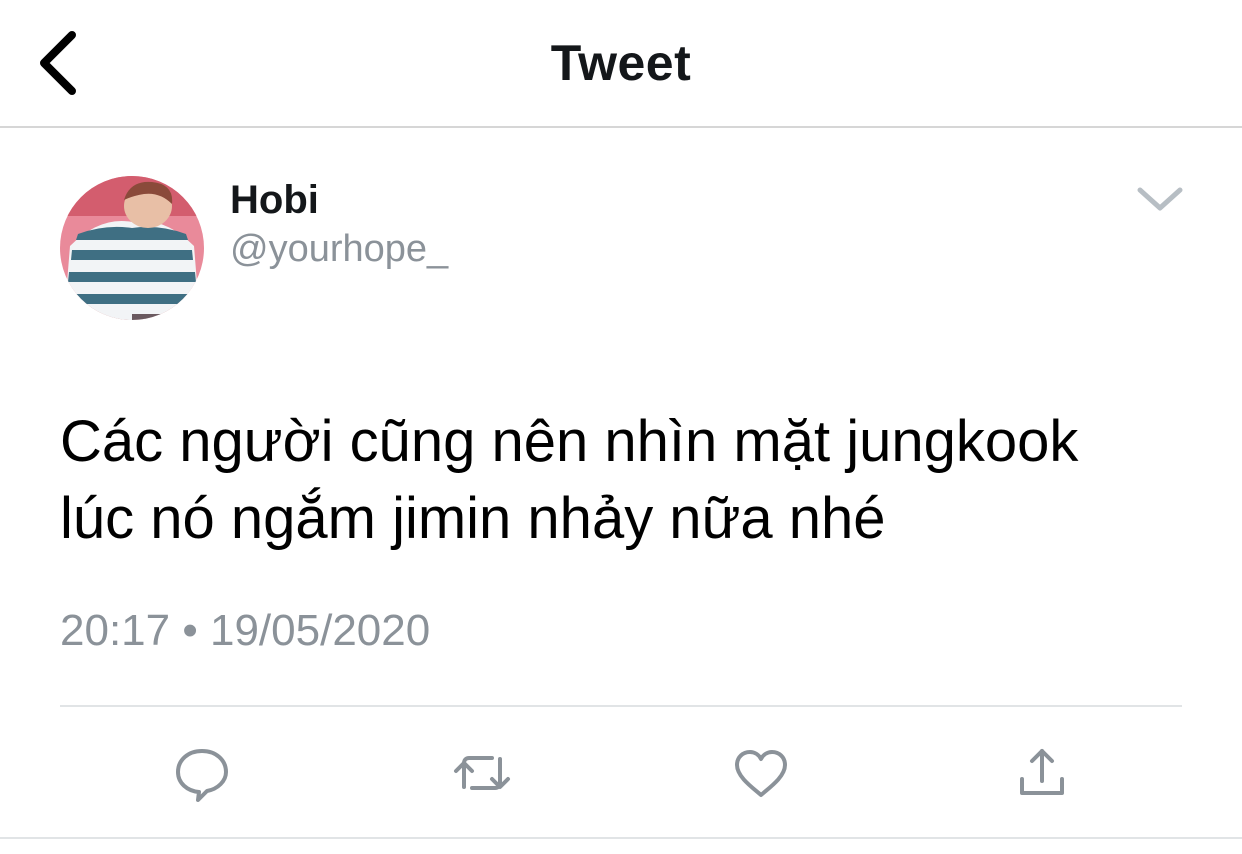  I want to click on like-icon, so click(761, 773).